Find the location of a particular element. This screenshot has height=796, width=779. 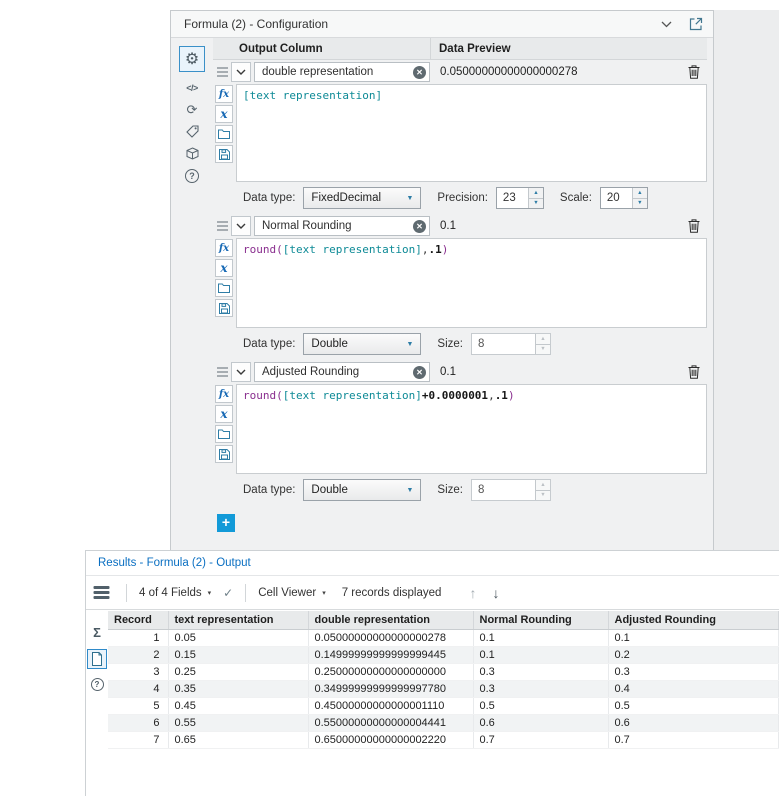

expression-editor: round([text representation],.1) is located at coordinates (471, 283).